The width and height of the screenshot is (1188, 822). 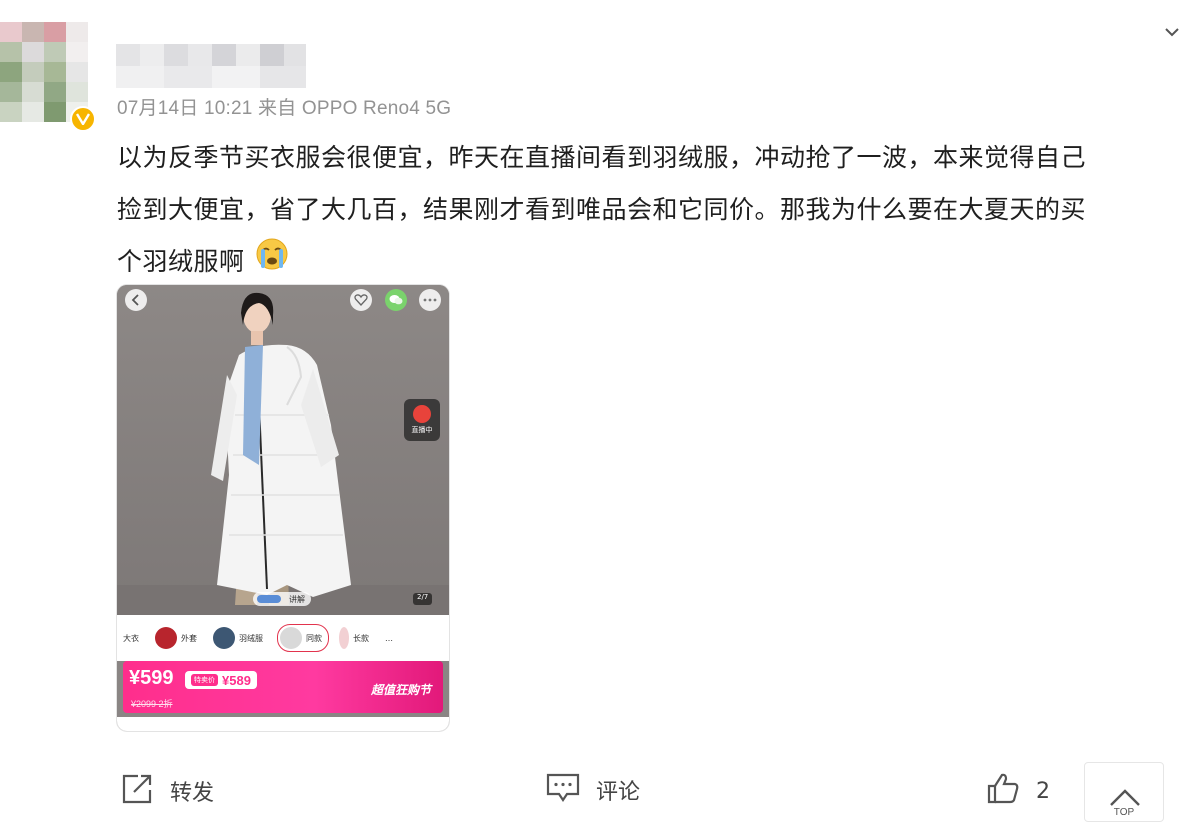 What do you see at coordinates (221, 680) in the screenshot?
I see `special-price-tag: 特卖价 ¥589` at bounding box center [221, 680].